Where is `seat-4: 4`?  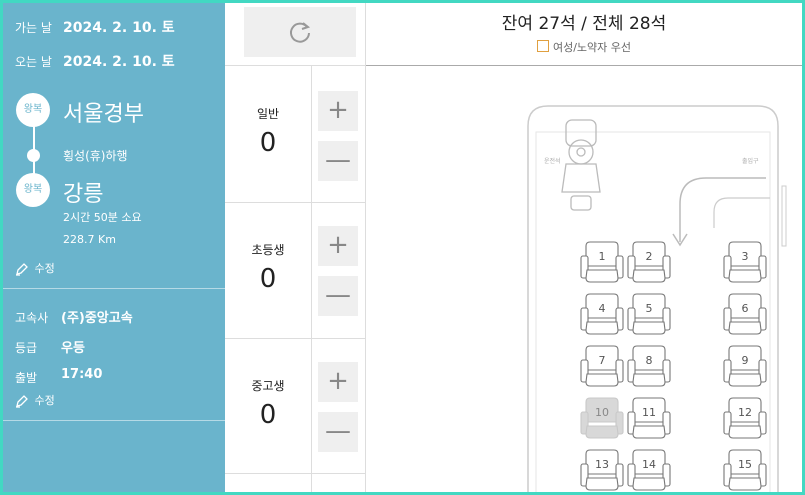 seat-4: 4 is located at coordinates (602, 314).